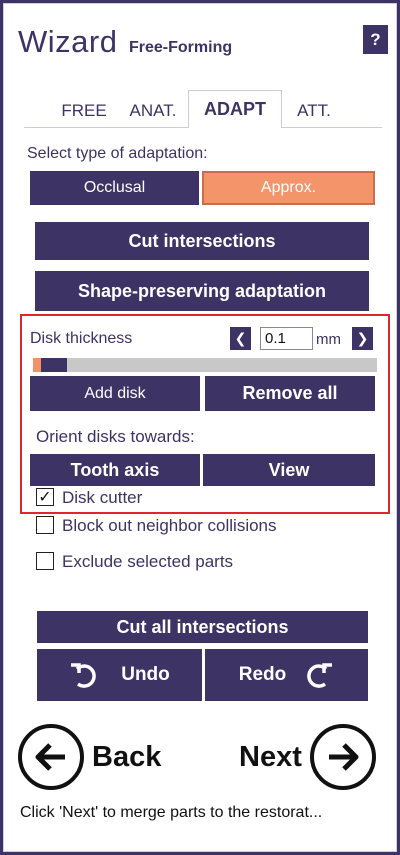  What do you see at coordinates (45, 561) in the screenshot?
I see `exclude-parts-checkbox` at bounding box center [45, 561].